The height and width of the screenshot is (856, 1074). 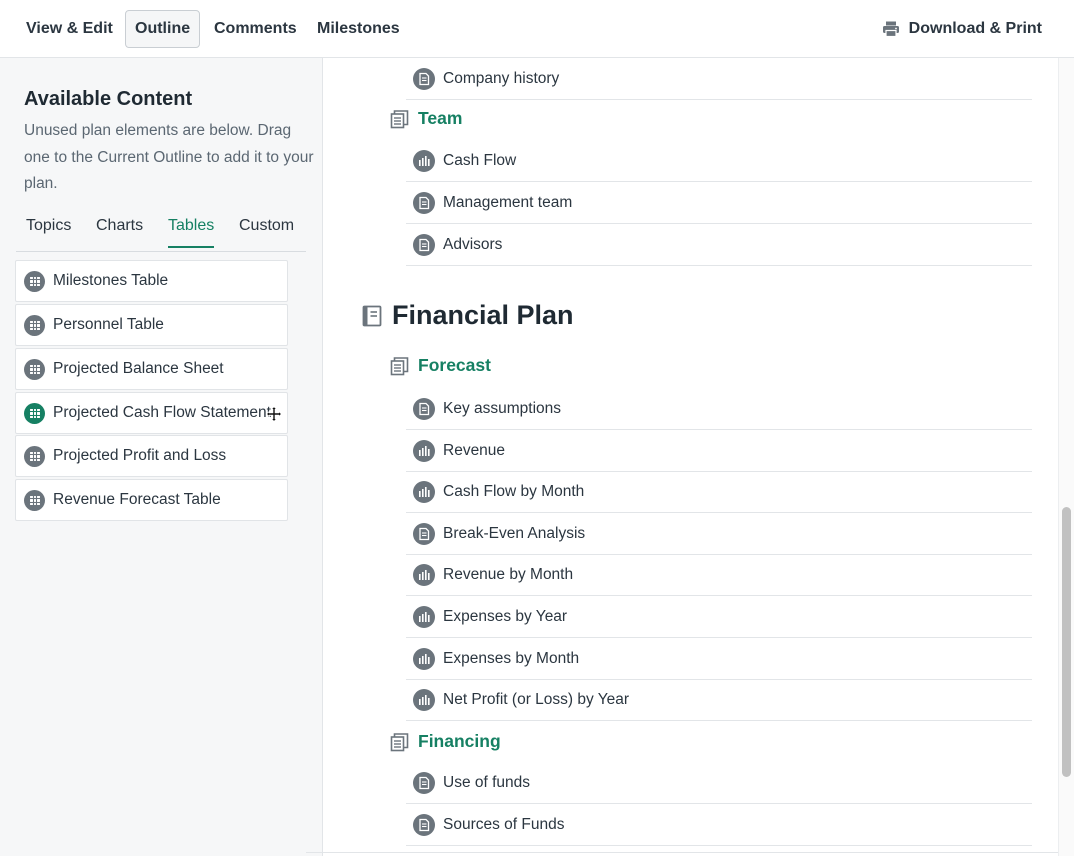 I want to click on outline-item: Revenue by Month, so click(x=719, y=575).